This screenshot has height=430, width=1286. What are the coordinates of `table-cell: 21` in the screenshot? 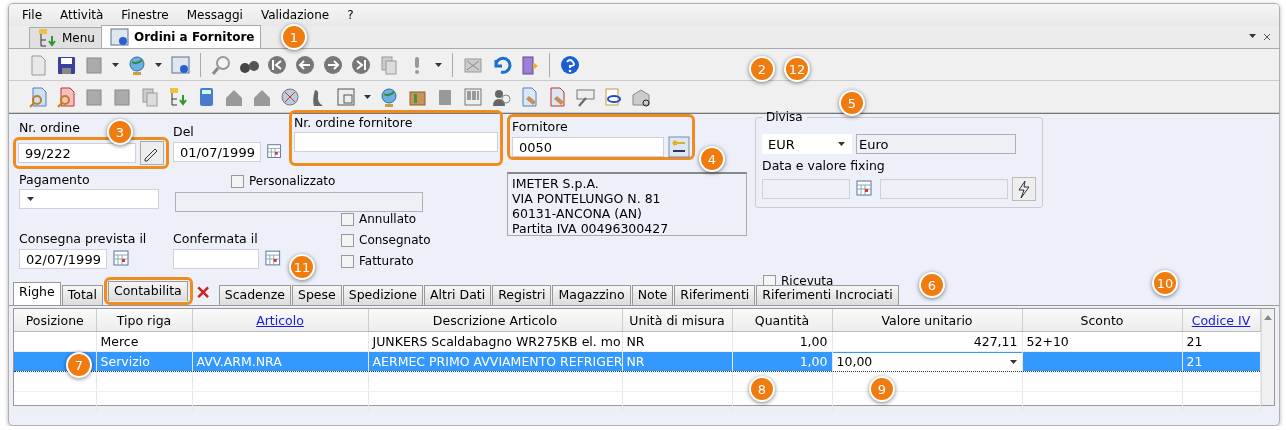 It's located at (1221, 341).